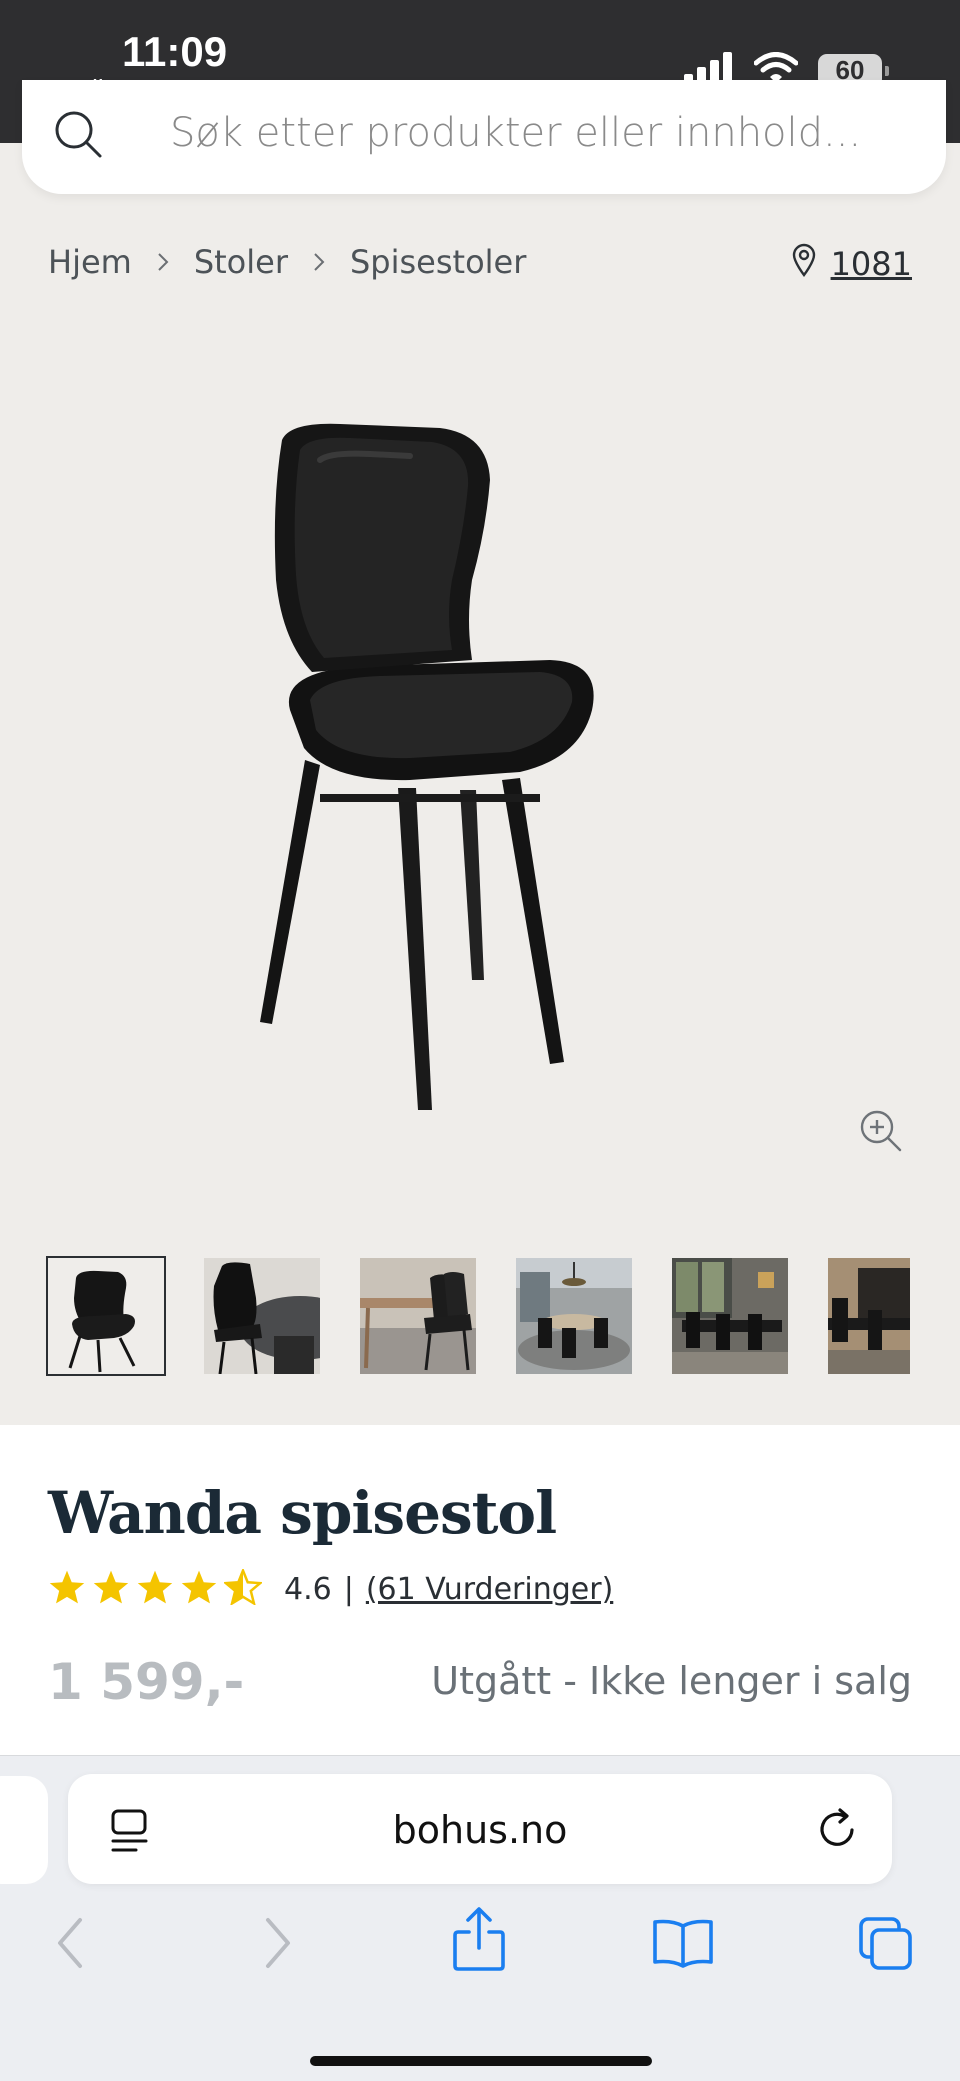  I want to click on zoom-in-icon, so click(881, 1133).